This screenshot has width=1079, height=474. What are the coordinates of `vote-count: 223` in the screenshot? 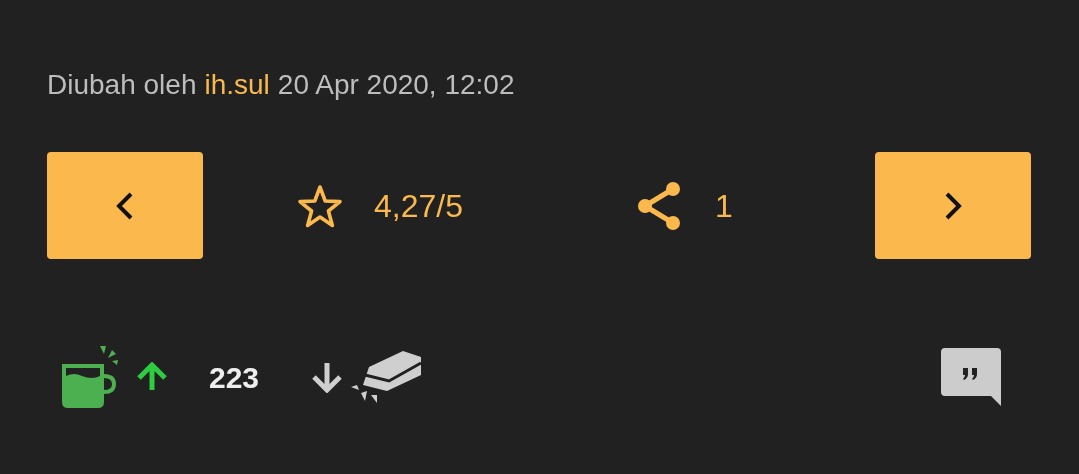 It's located at (234, 377).